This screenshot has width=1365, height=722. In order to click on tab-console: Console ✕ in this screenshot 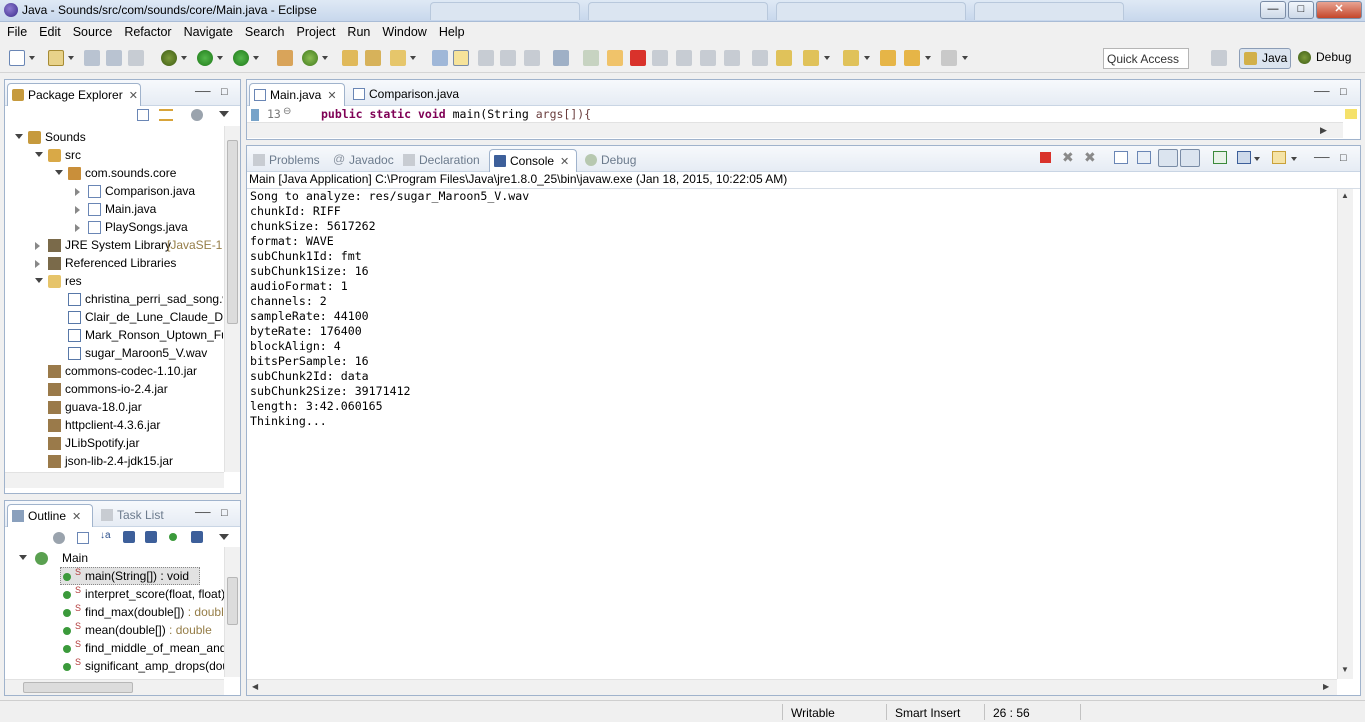, I will do `click(533, 160)`.